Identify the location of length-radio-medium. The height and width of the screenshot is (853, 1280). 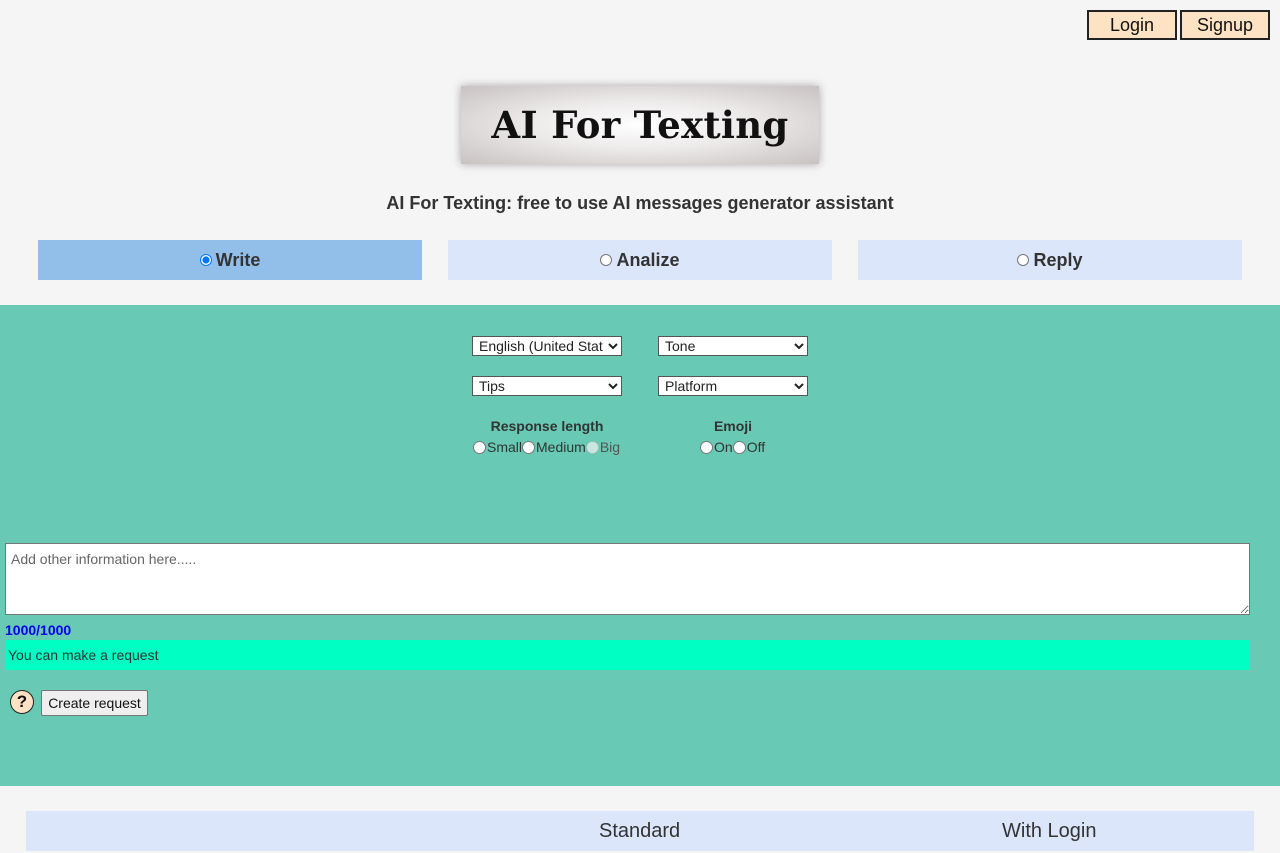
(529, 447).